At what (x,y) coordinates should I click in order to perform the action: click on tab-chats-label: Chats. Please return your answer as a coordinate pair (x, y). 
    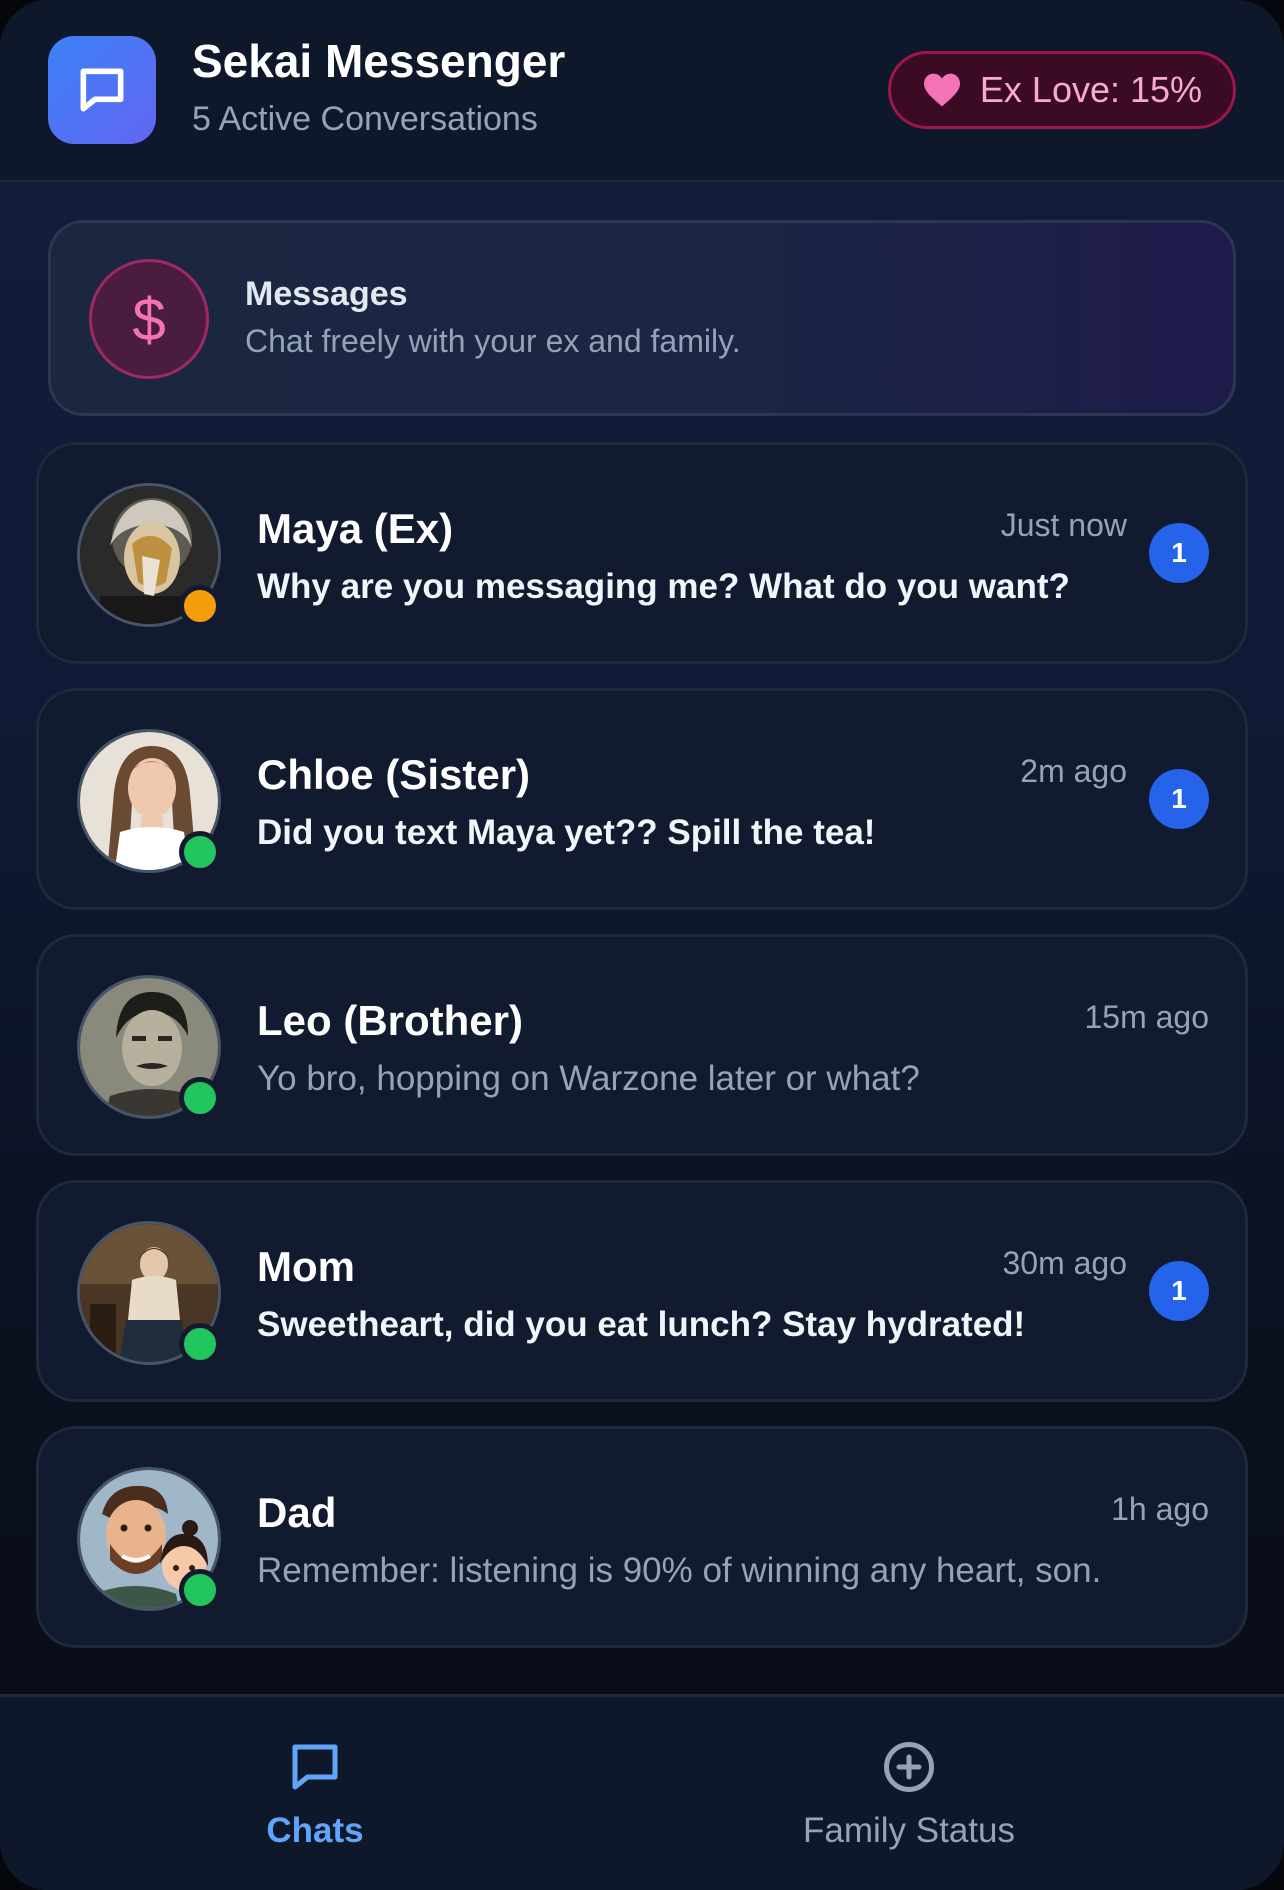
    Looking at the image, I should click on (315, 1830).